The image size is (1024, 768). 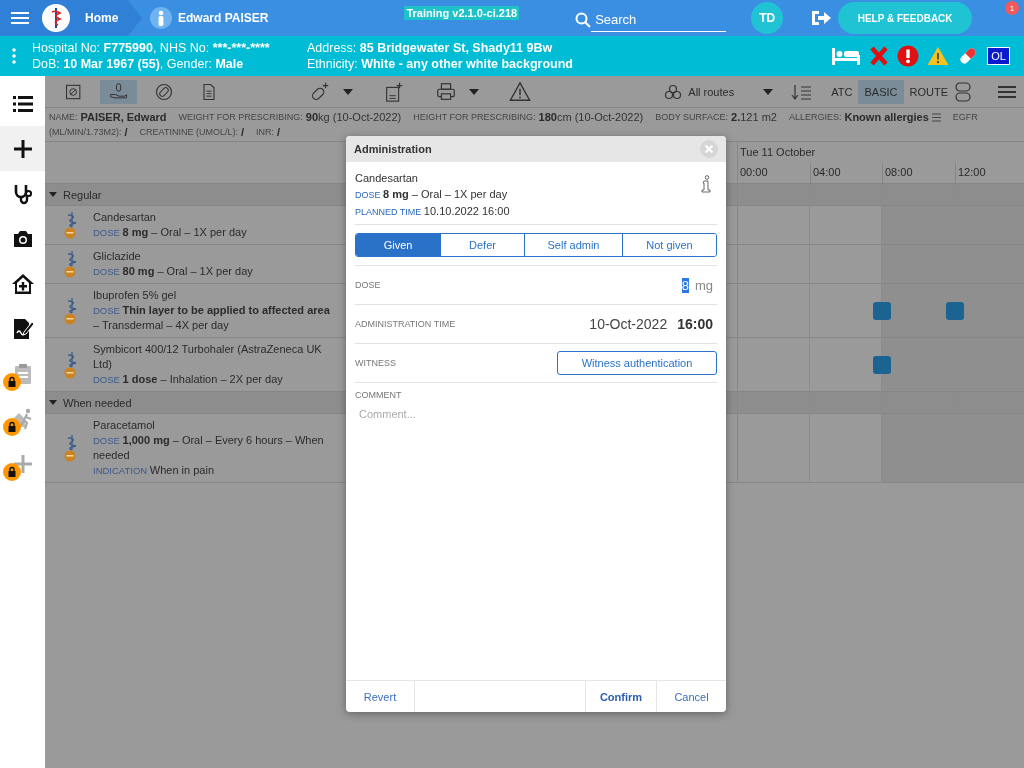 I want to click on print-icon, so click(x=446, y=91).